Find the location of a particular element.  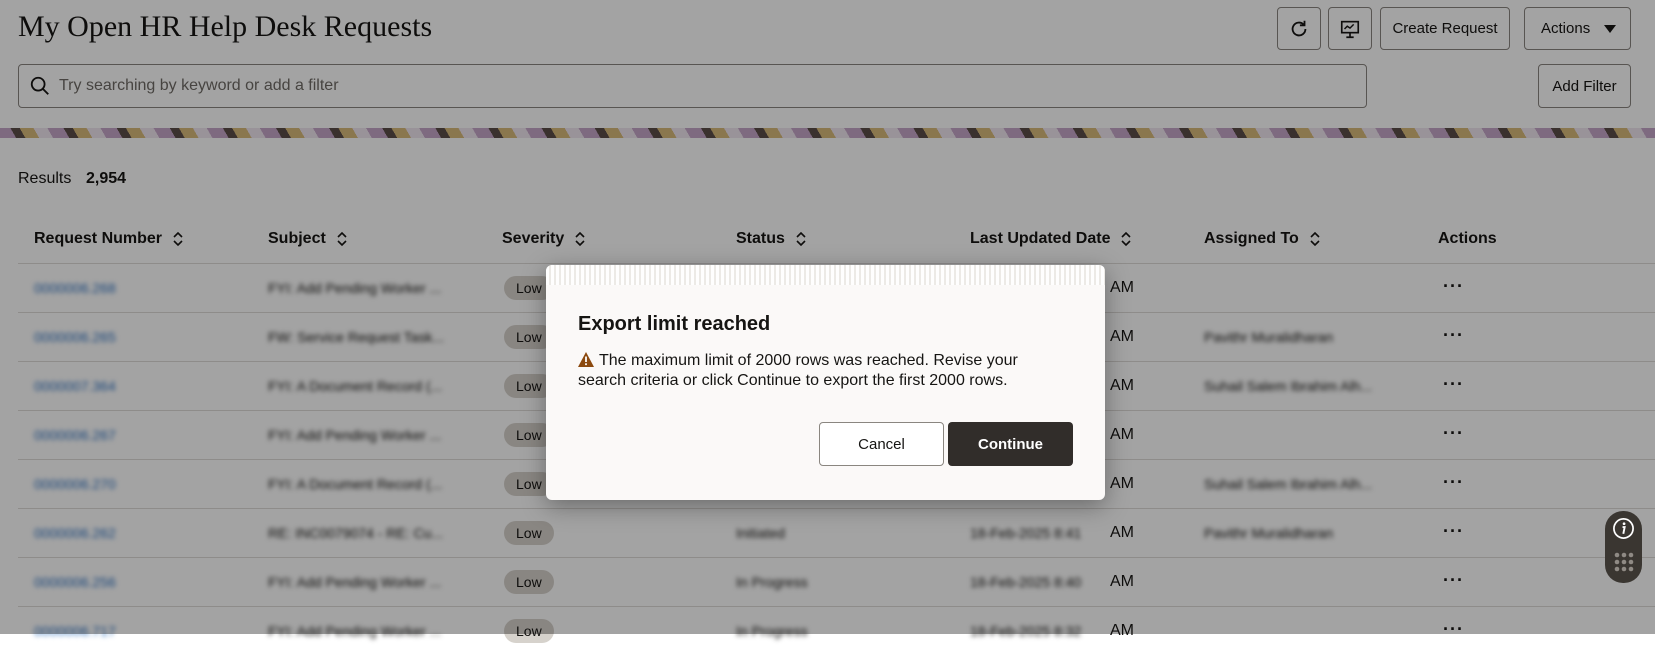

warning-icon is located at coordinates (586, 359).